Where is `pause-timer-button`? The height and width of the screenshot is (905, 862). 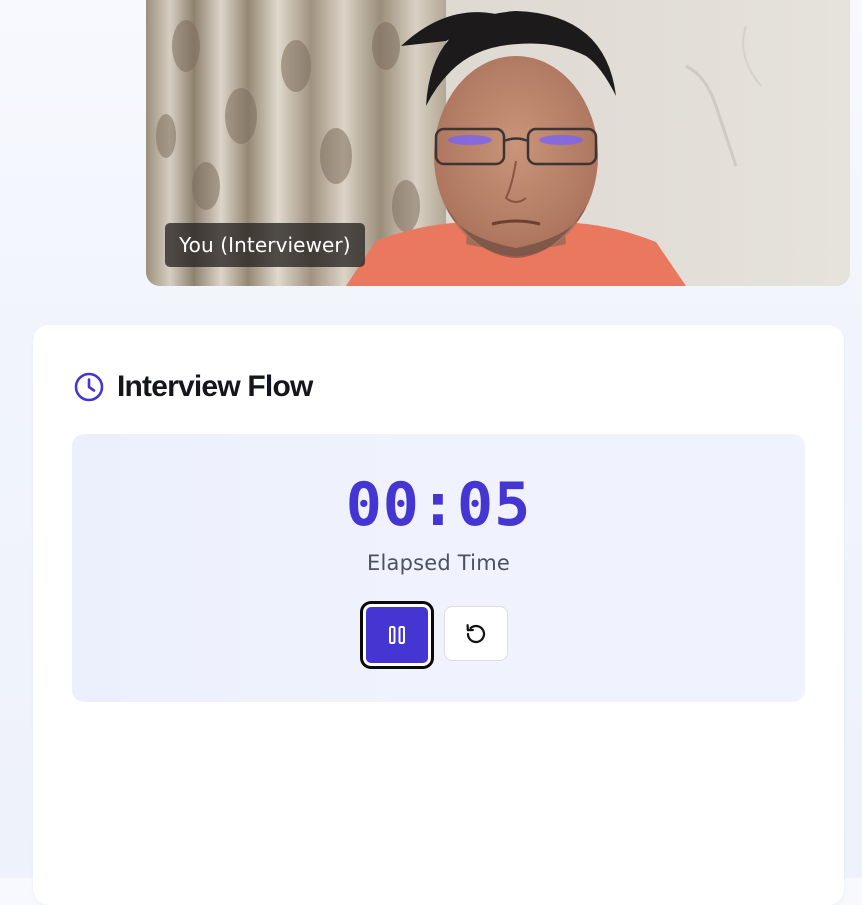 pause-timer-button is located at coordinates (397, 635).